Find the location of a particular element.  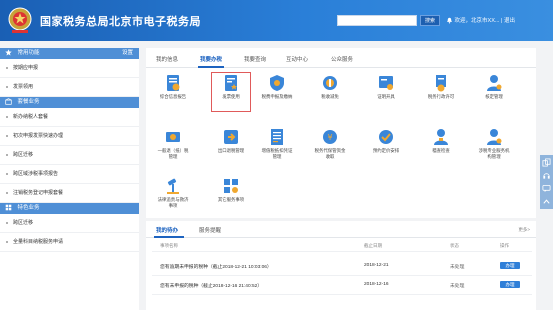

func-vat-deduction: 增值税抵扣凭证 管理 is located at coordinates (277, 147).